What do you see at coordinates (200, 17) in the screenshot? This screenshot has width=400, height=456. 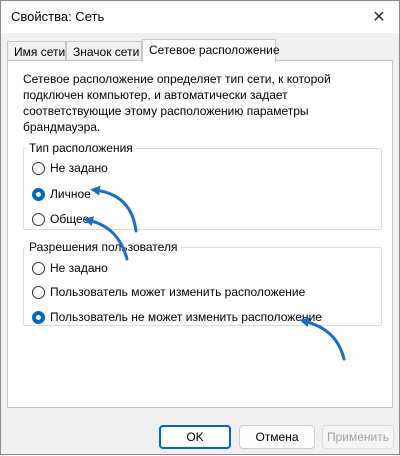 I see `title-bar: Свойства: Сеть ✕` at bounding box center [200, 17].